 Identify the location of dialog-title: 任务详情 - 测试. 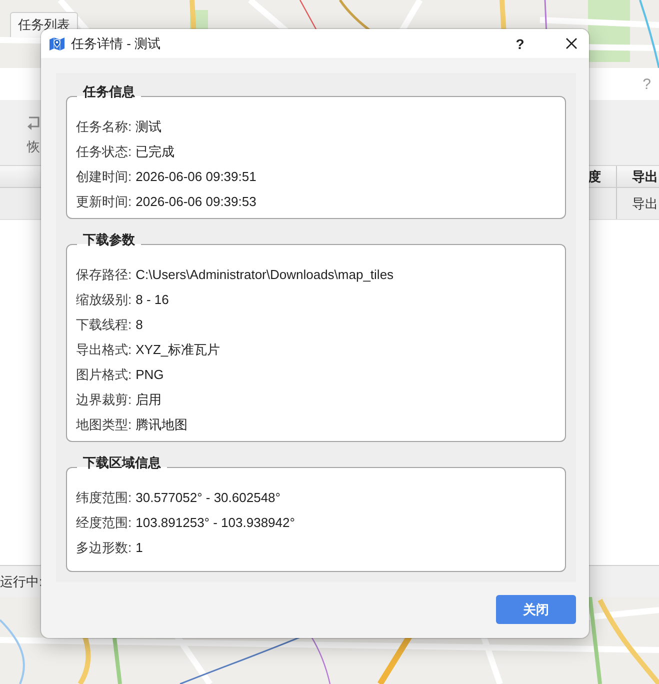
(116, 43).